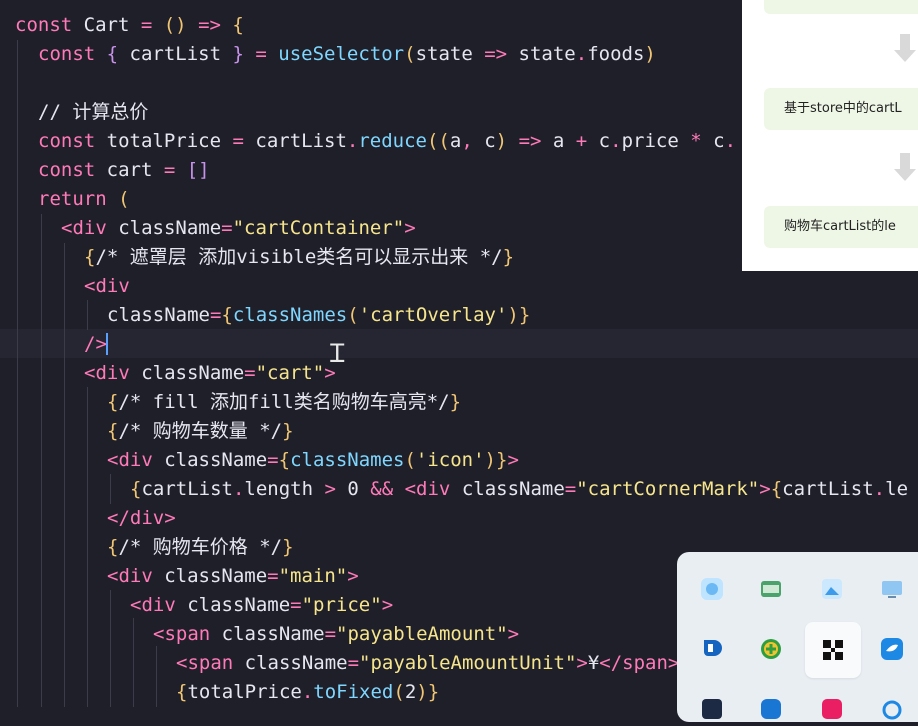 The width and height of the screenshot is (918, 726). What do you see at coordinates (833, 650) in the screenshot?
I see `app-grid-icon` at bounding box center [833, 650].